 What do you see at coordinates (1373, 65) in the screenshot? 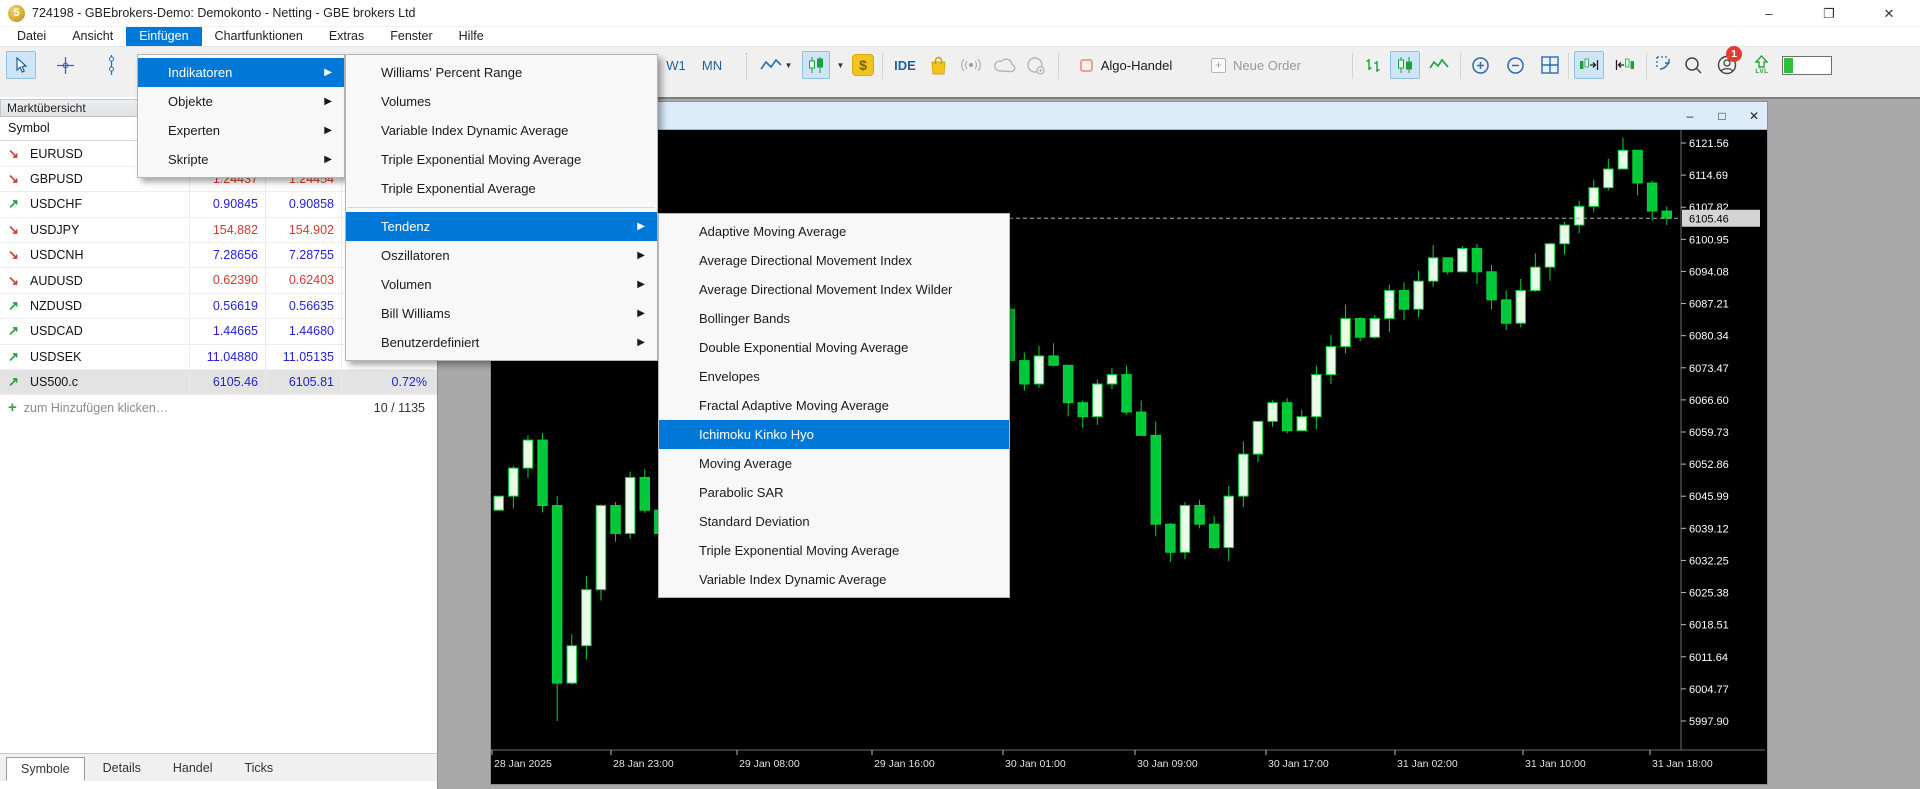
I see `bars-mode-button` at bounding box center [1373, 65].